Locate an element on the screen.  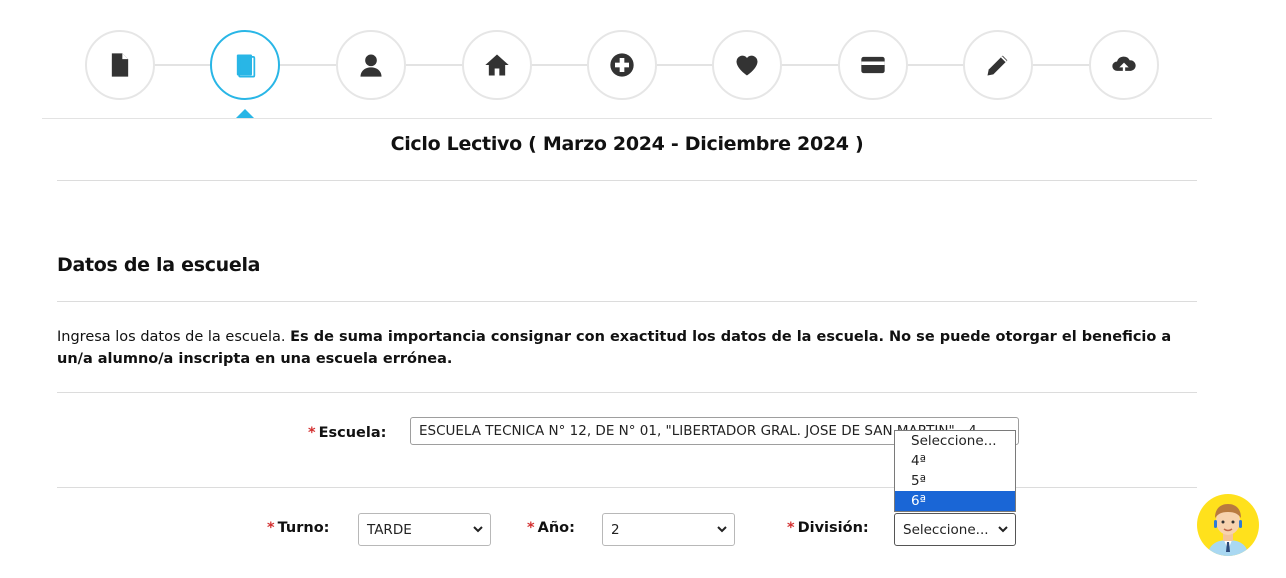
assistant-button is located at coordinates (1228, 525).